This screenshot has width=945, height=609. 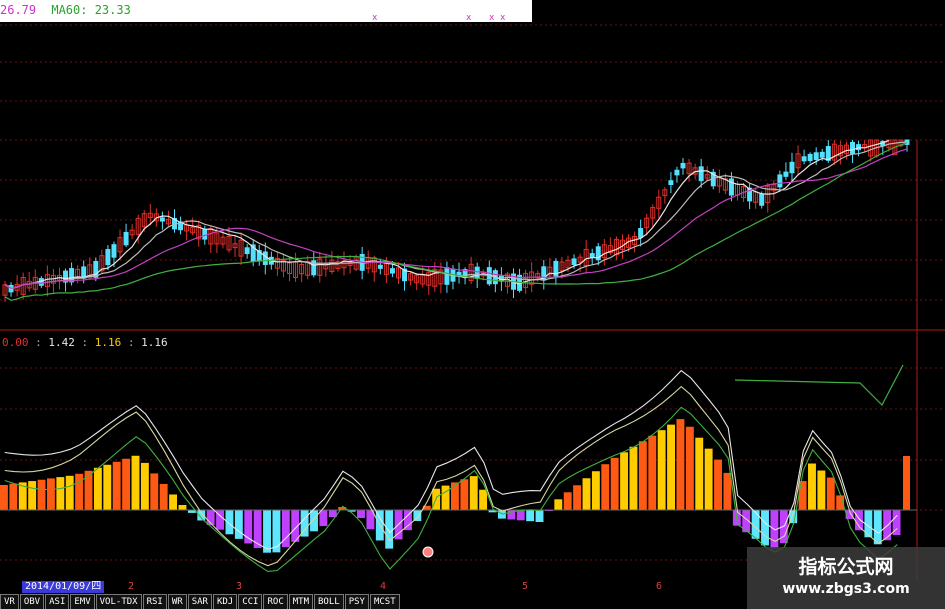 What do you see at coordinates (177, 601) in the screenshot?
I see `tab-wr: WR` at bounding box center [177, 601].